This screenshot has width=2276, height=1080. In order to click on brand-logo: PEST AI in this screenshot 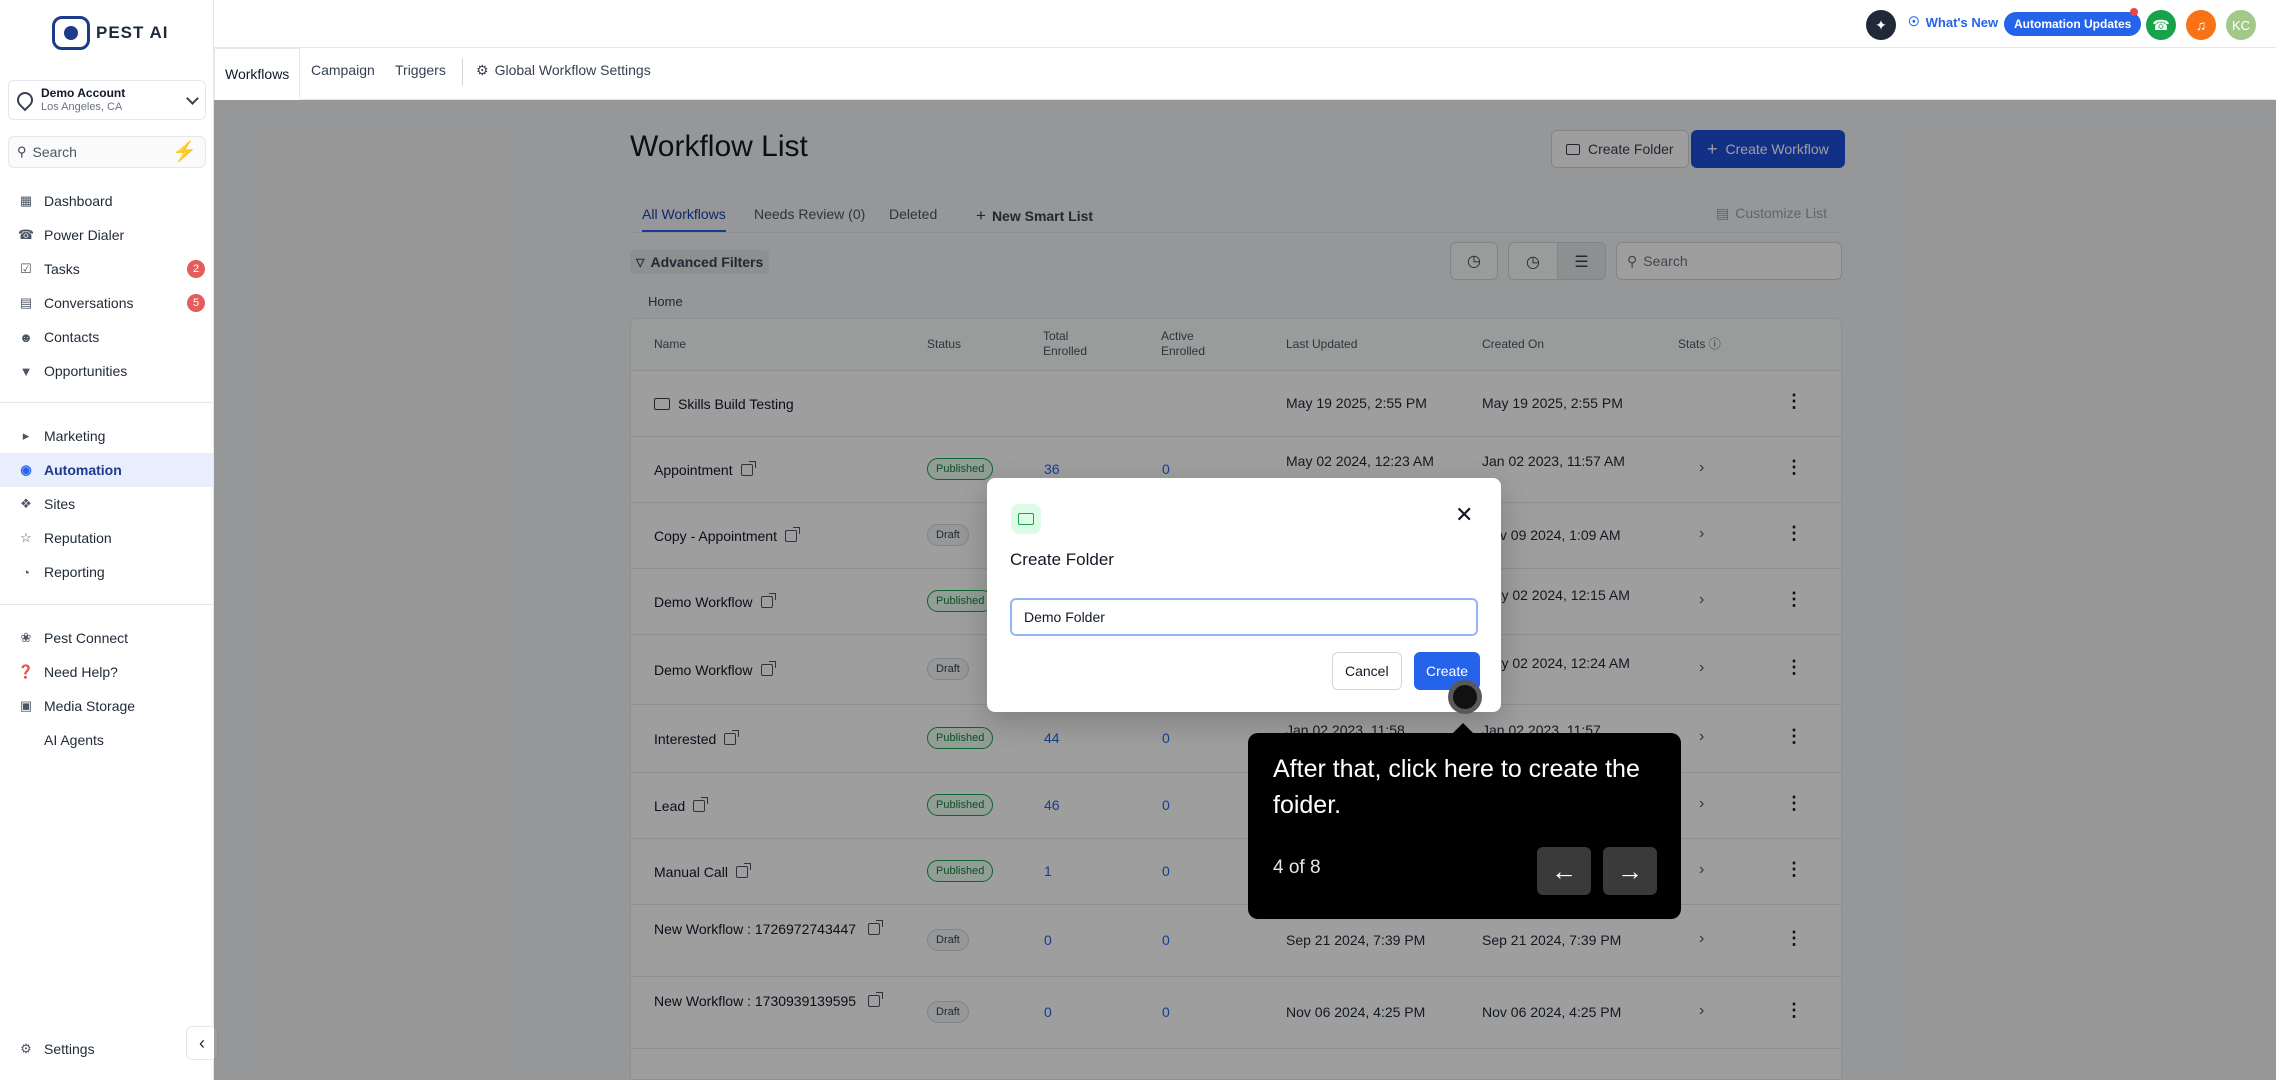, I will do `click(110, 33)`.